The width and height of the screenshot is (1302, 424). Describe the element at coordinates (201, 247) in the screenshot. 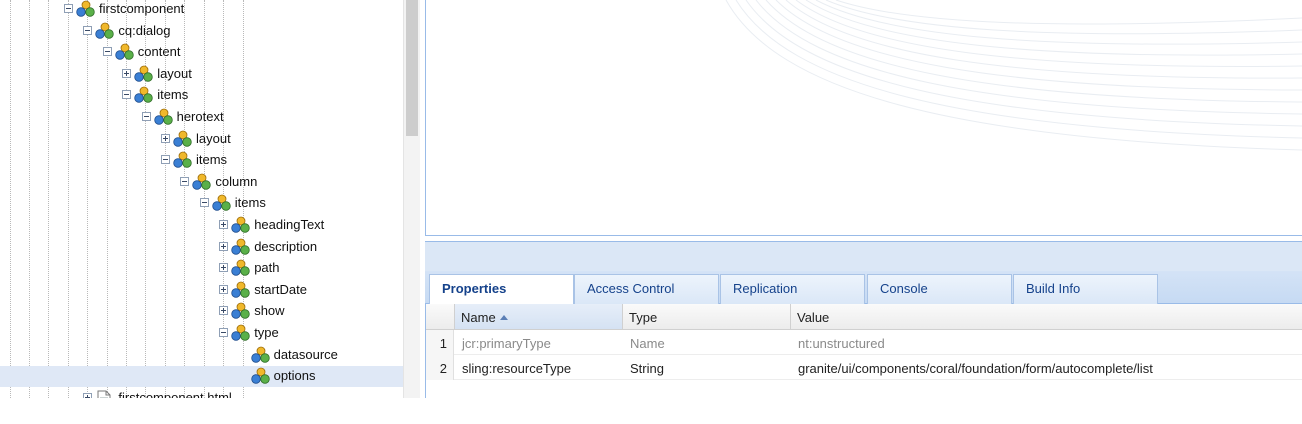

I see `tree-node-description: description` at that location.